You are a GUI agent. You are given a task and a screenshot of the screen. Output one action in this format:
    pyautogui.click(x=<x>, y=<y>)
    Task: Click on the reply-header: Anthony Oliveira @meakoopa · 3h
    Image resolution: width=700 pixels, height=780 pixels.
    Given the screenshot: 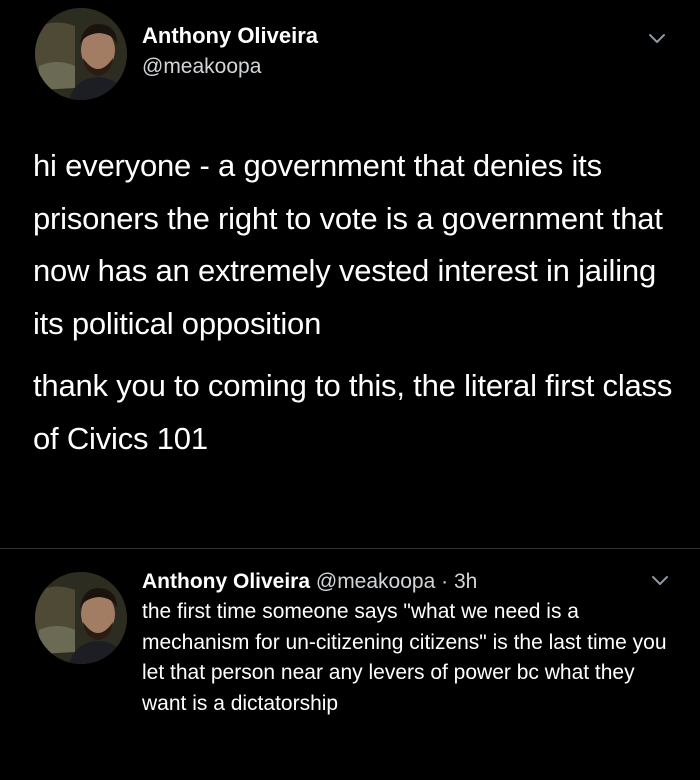 What is the action you would take?
    pyautogui.click(x=409, y=582)
    